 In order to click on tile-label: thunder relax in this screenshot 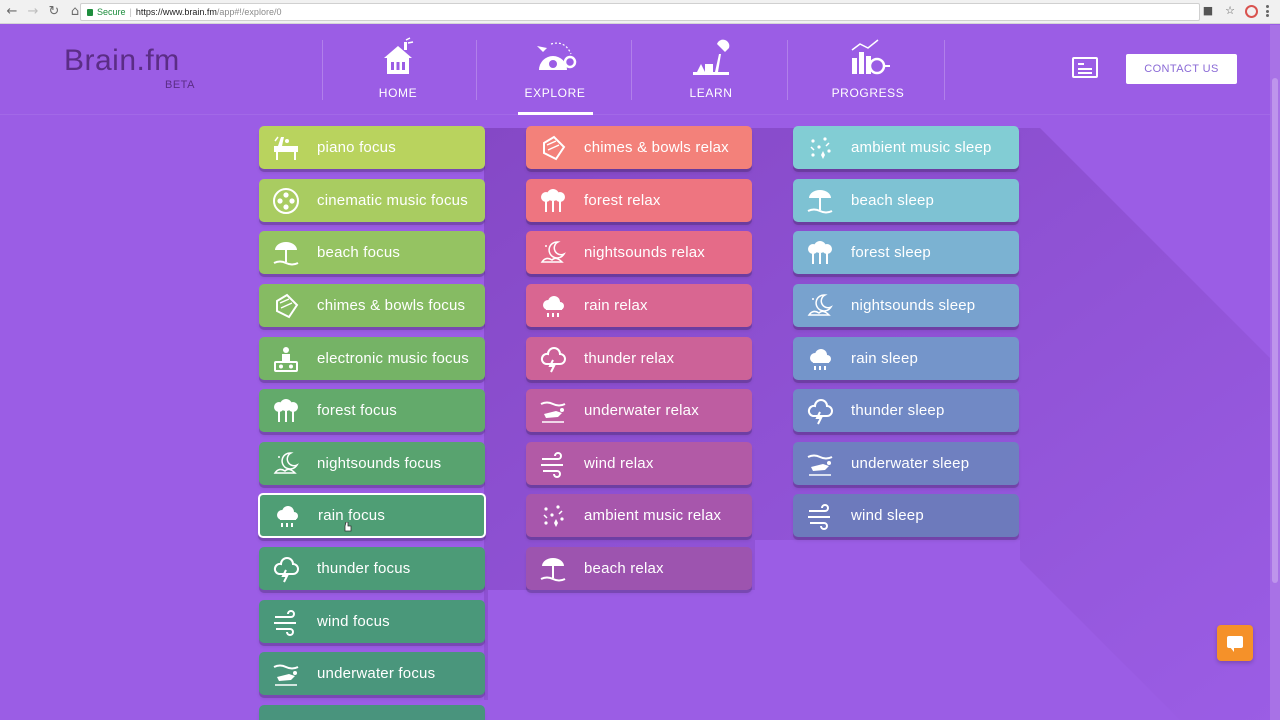, I will do `click(629, 358)`.